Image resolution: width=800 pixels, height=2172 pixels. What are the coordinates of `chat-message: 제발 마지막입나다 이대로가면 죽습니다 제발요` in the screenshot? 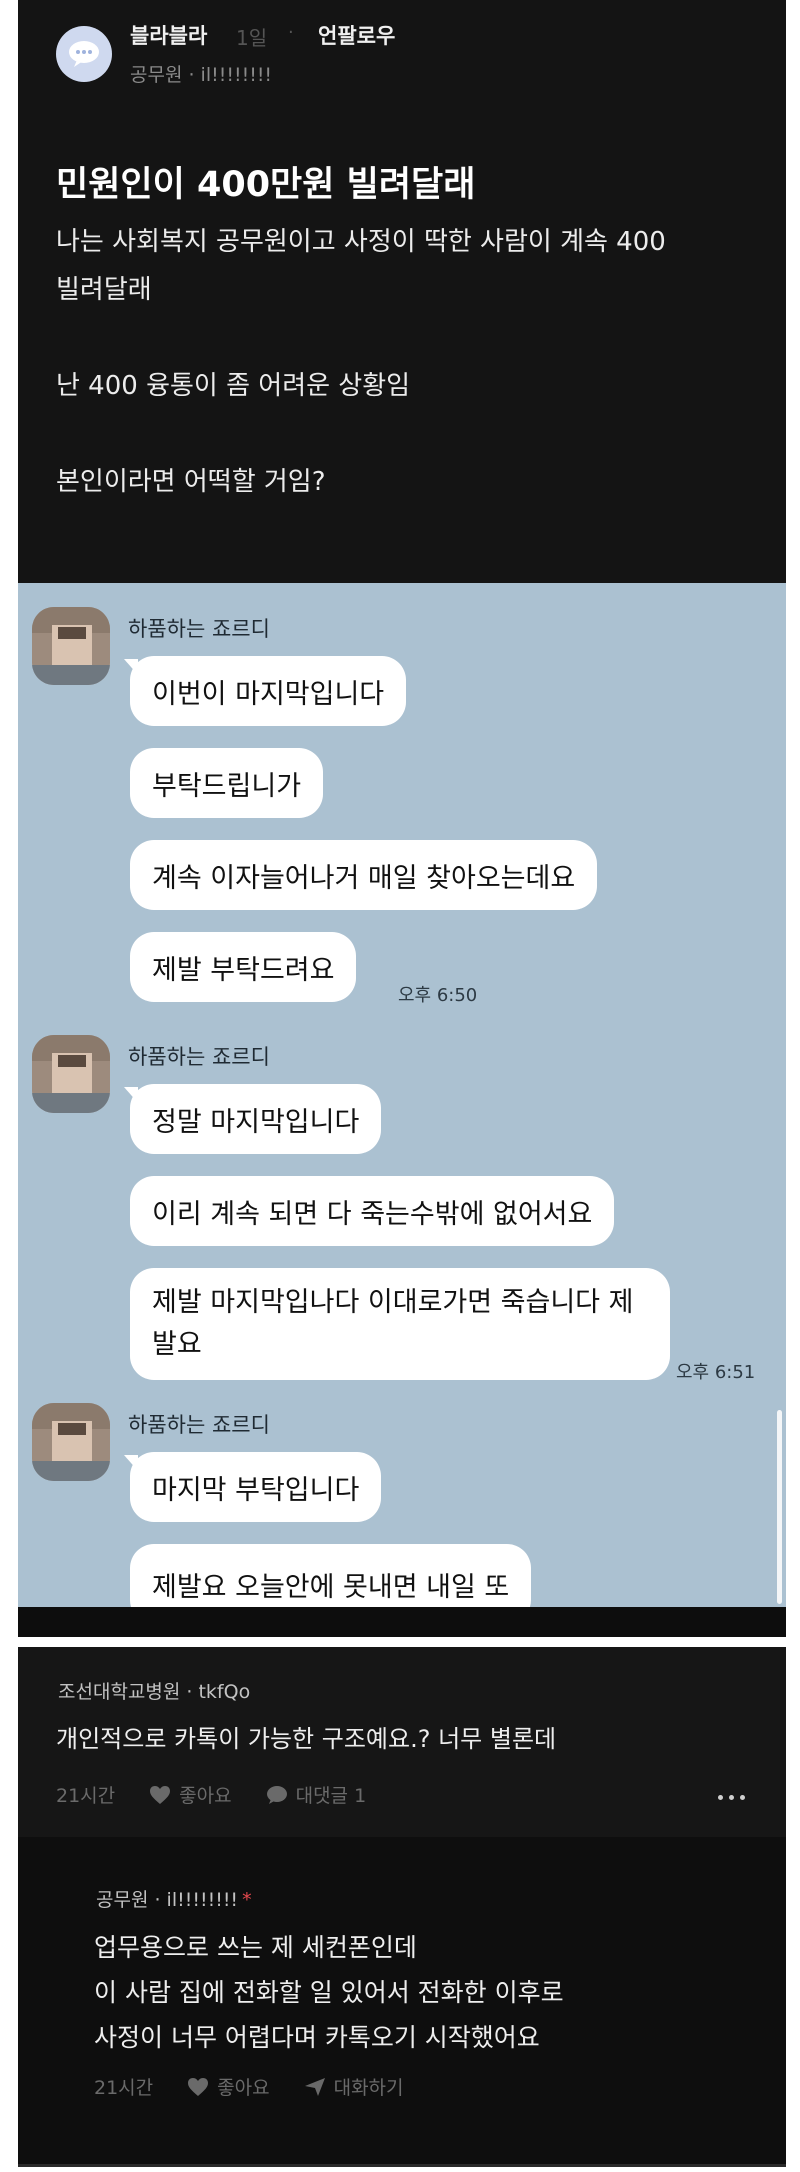 It's located at (400, 1324).